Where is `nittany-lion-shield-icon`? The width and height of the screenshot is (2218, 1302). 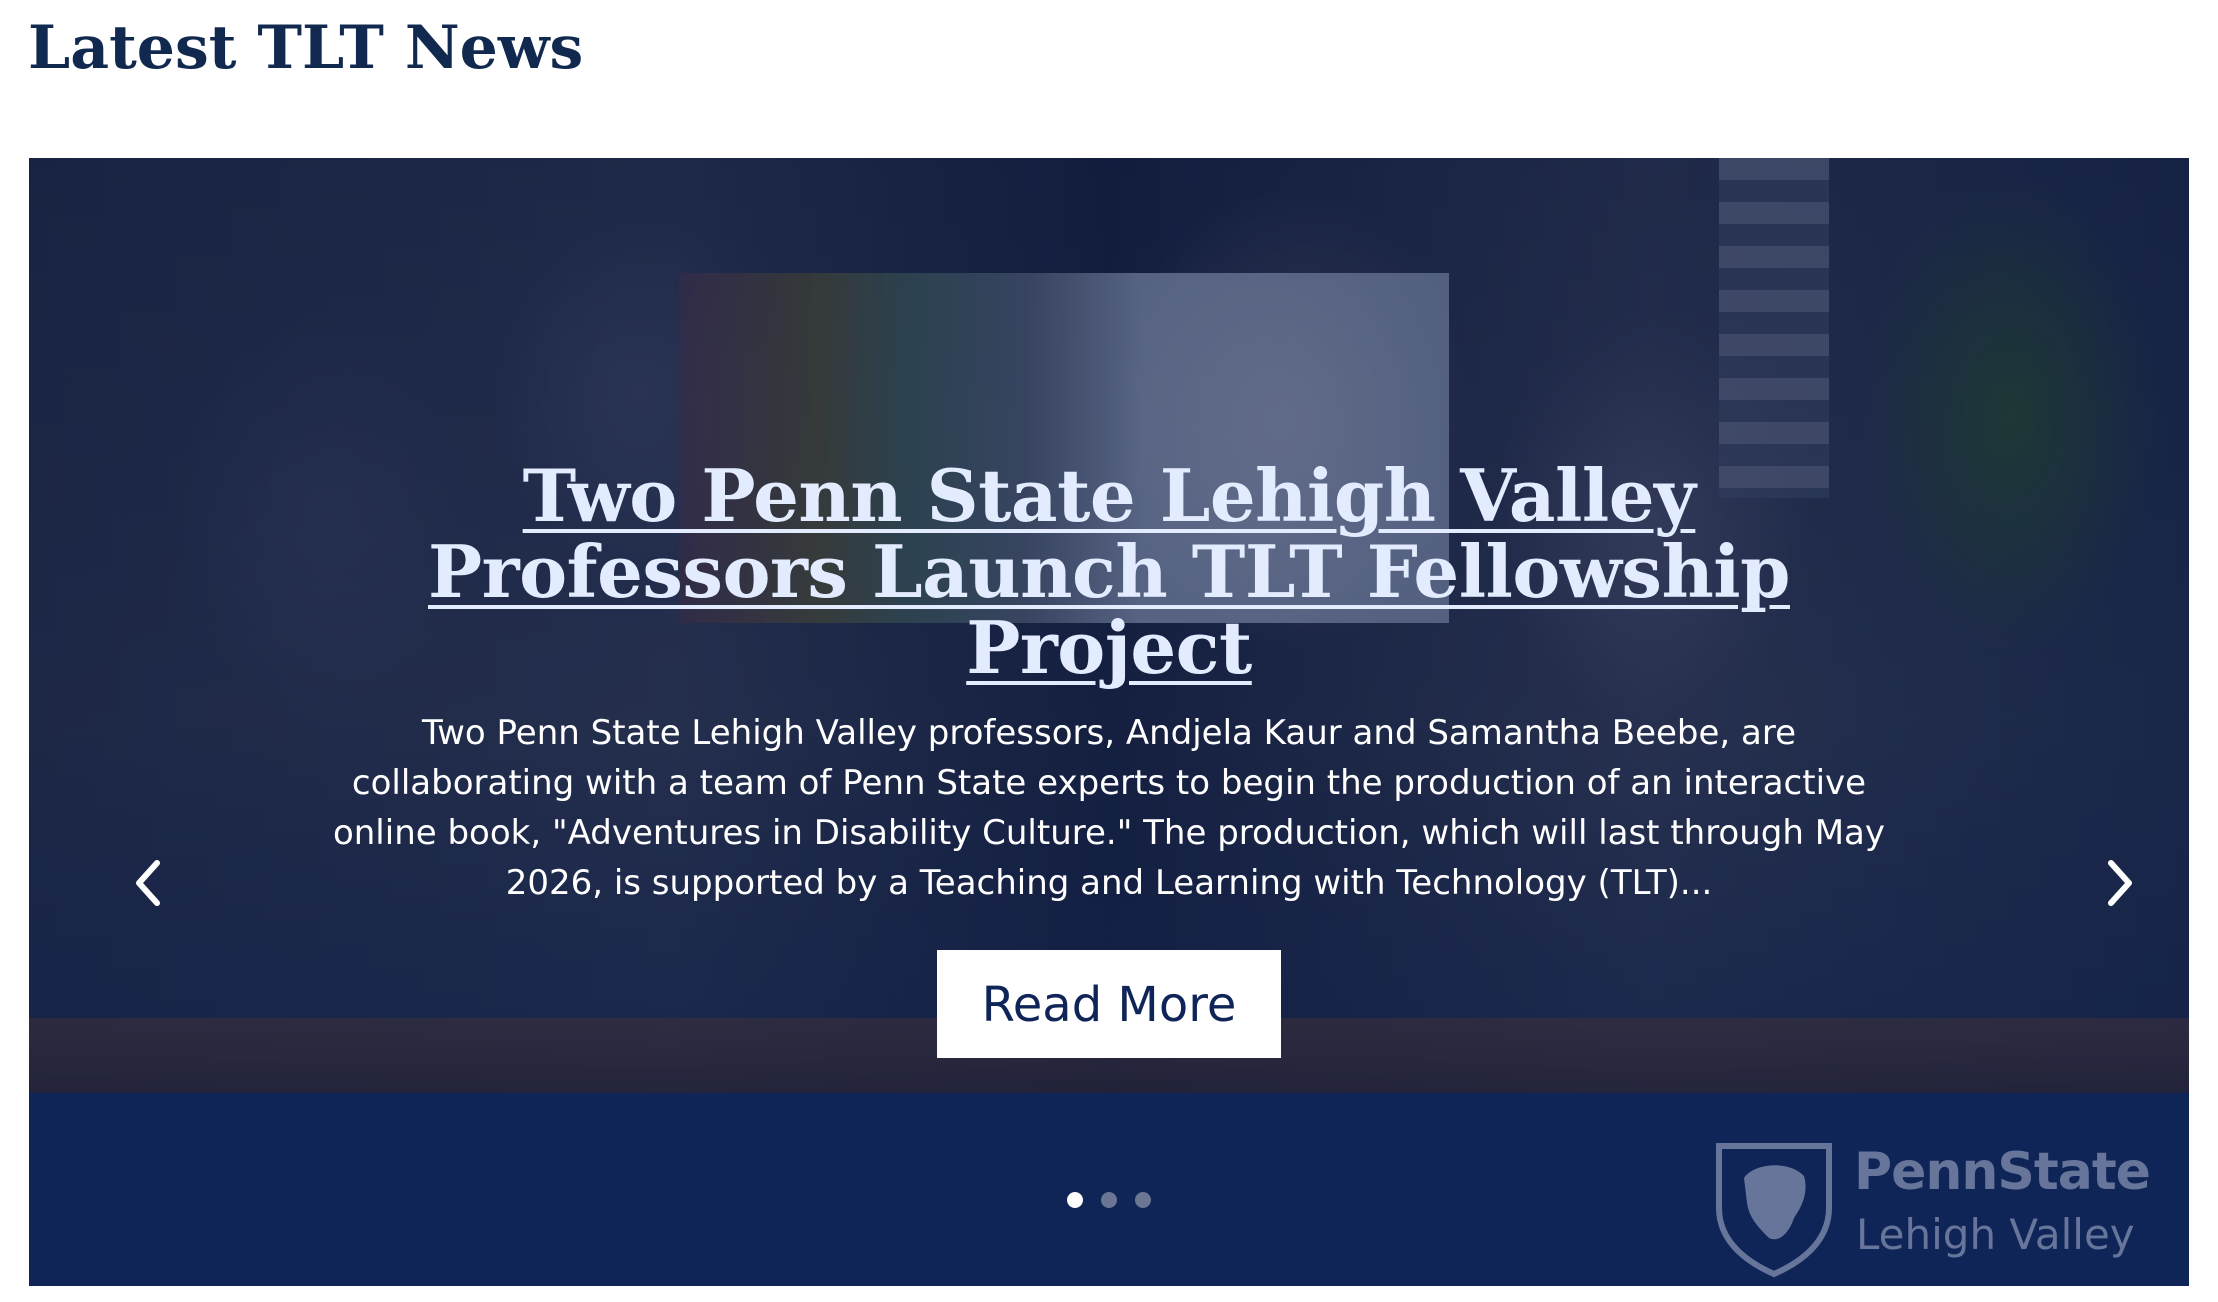 nittany-lion-shield-icon is located at coordinates (1774, 1210).